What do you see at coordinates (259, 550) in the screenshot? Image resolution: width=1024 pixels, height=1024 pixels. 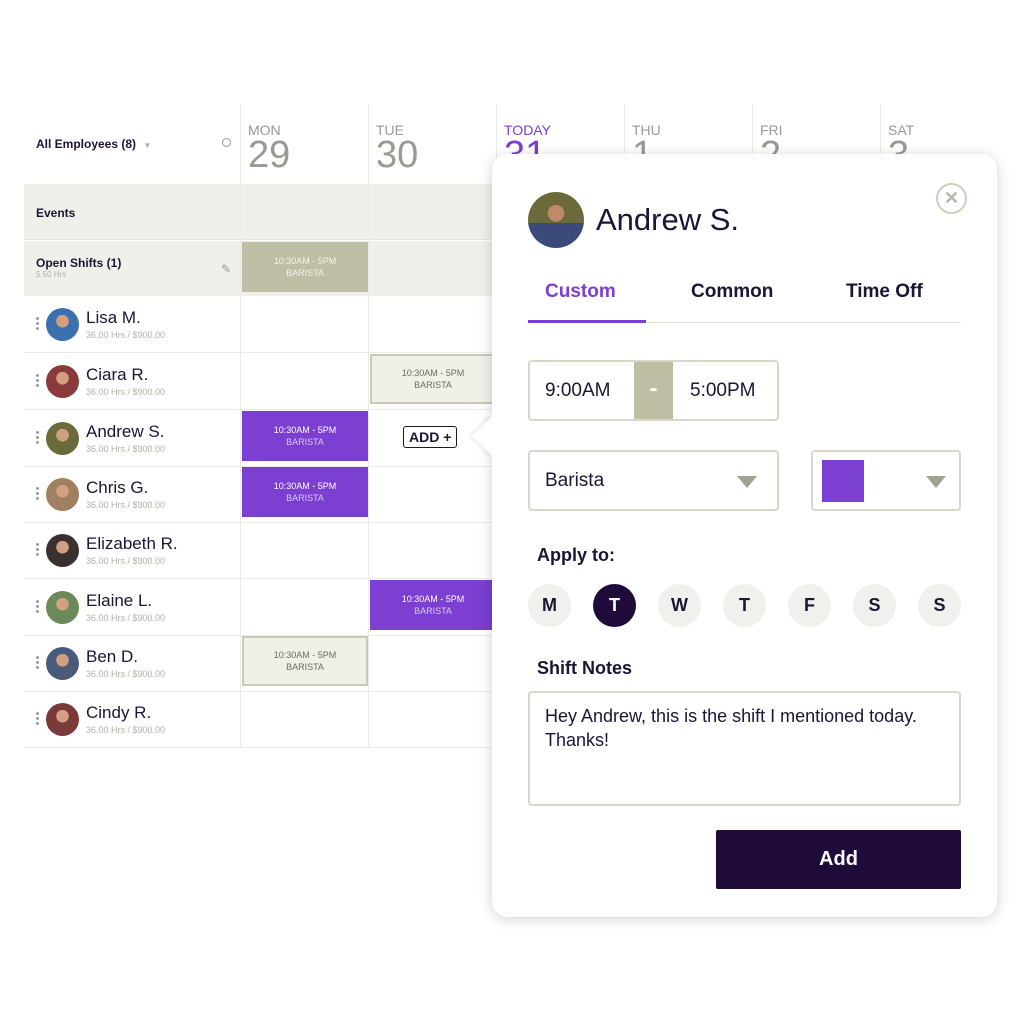 I see `employee-row: Elizabeth R. 36.00 Hrs / $900.00` at bounding box center [259, 550].